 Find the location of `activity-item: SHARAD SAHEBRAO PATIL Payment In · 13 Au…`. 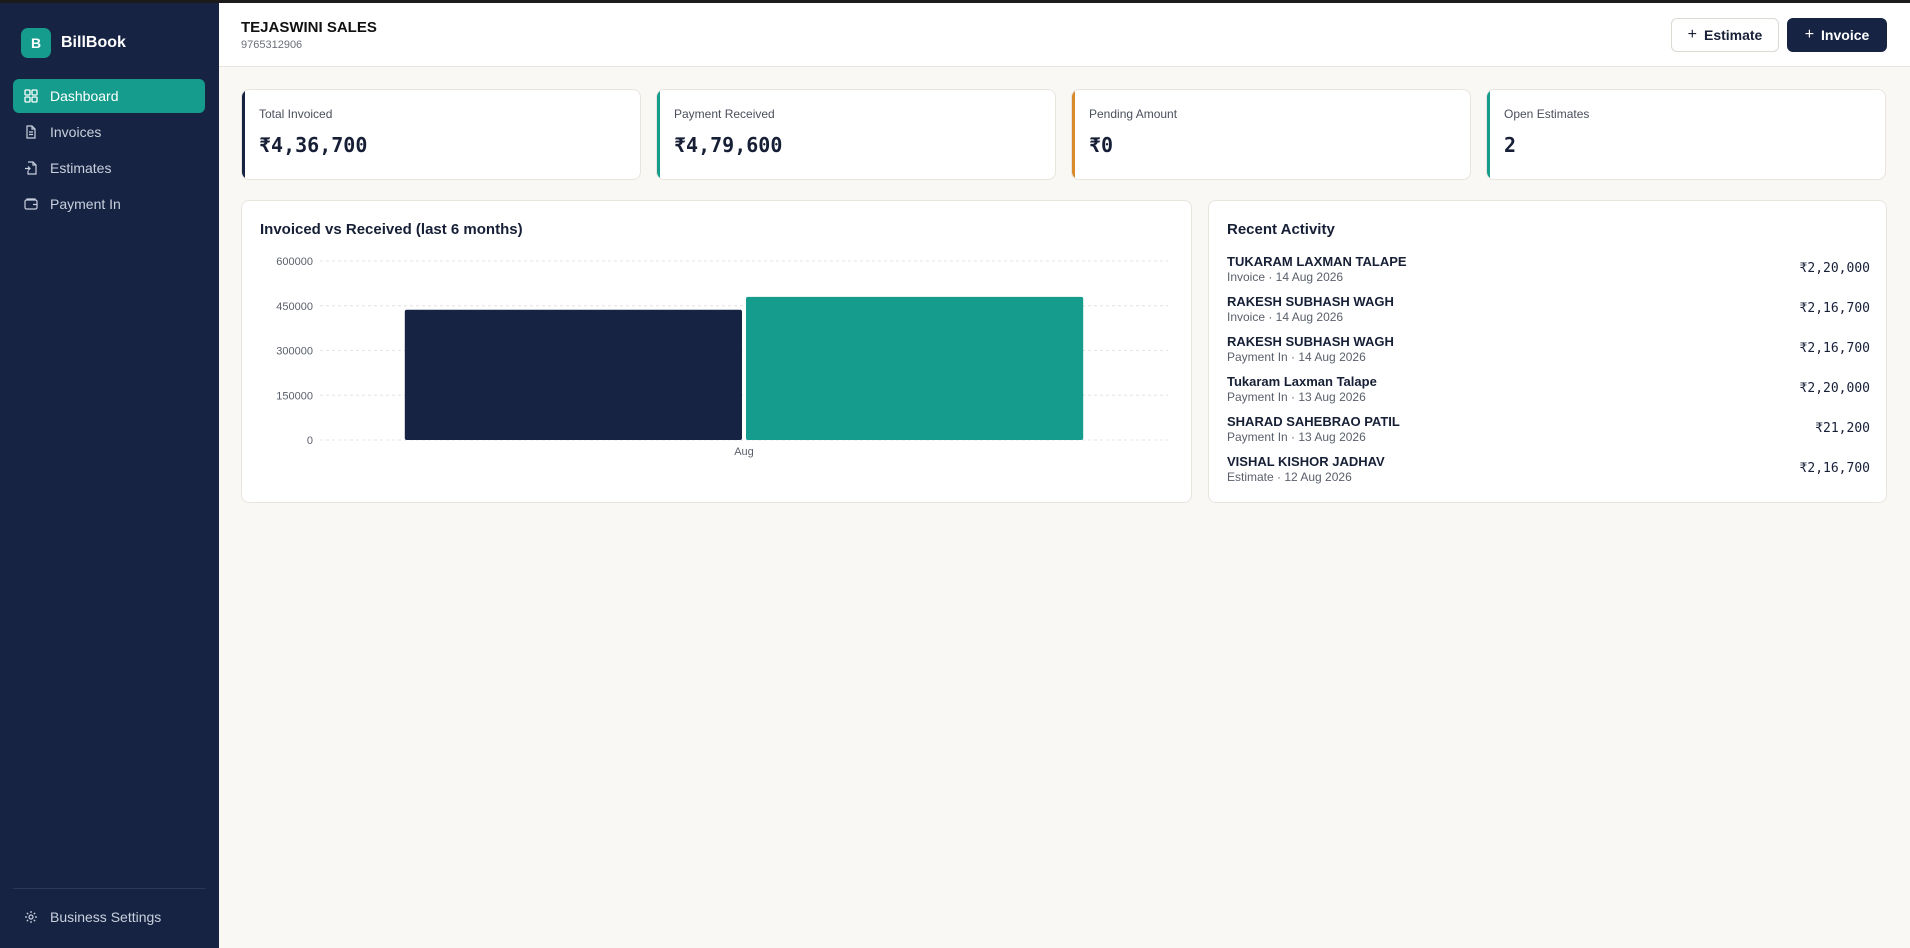

activity-item: SHARAD SAHEBRAO PATIL Payment In · 13 Au… is located at coordinates (1548, 434).